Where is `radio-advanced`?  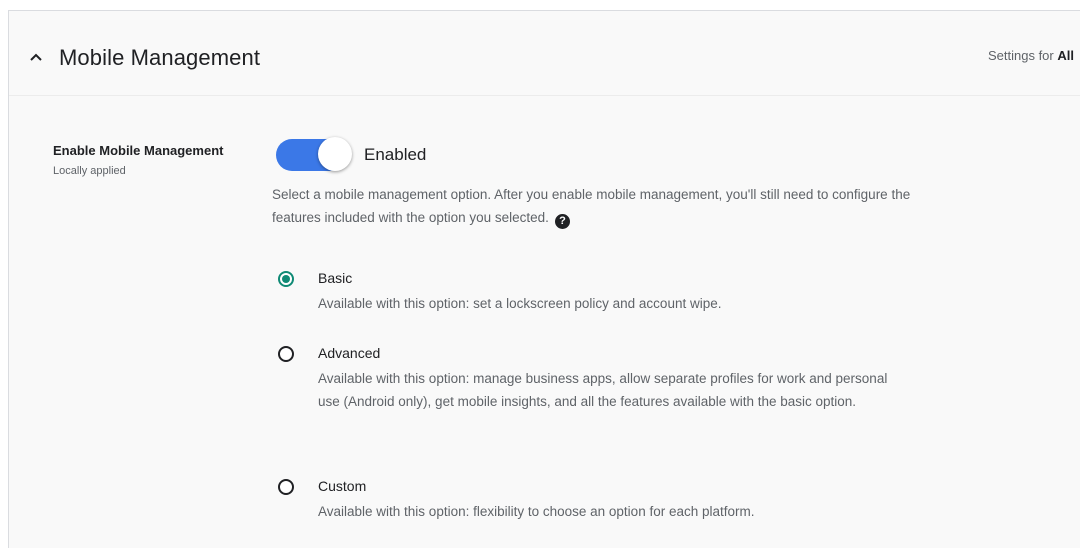
radio-advanced is located at coordinates (286, 354).